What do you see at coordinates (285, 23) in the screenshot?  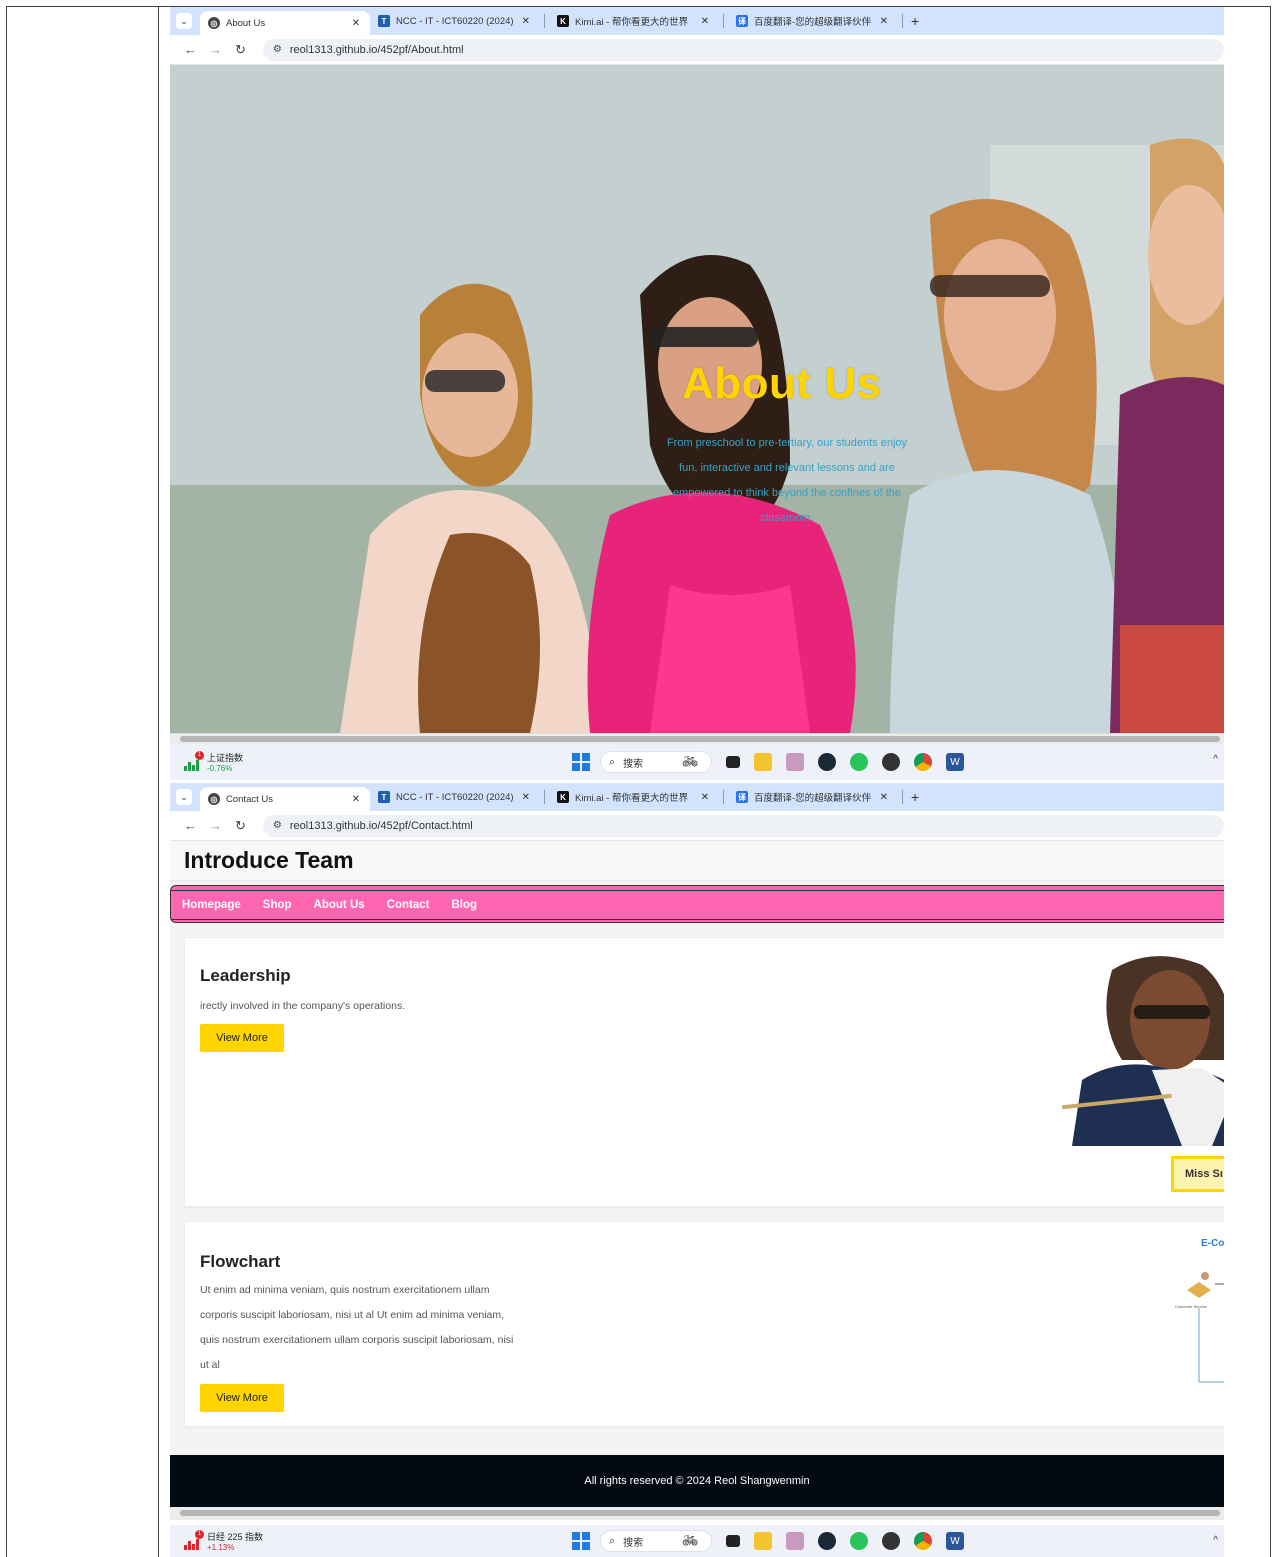 I see `tab-about-us: ◎ About Us ✕` at bounding box center [285, 23].